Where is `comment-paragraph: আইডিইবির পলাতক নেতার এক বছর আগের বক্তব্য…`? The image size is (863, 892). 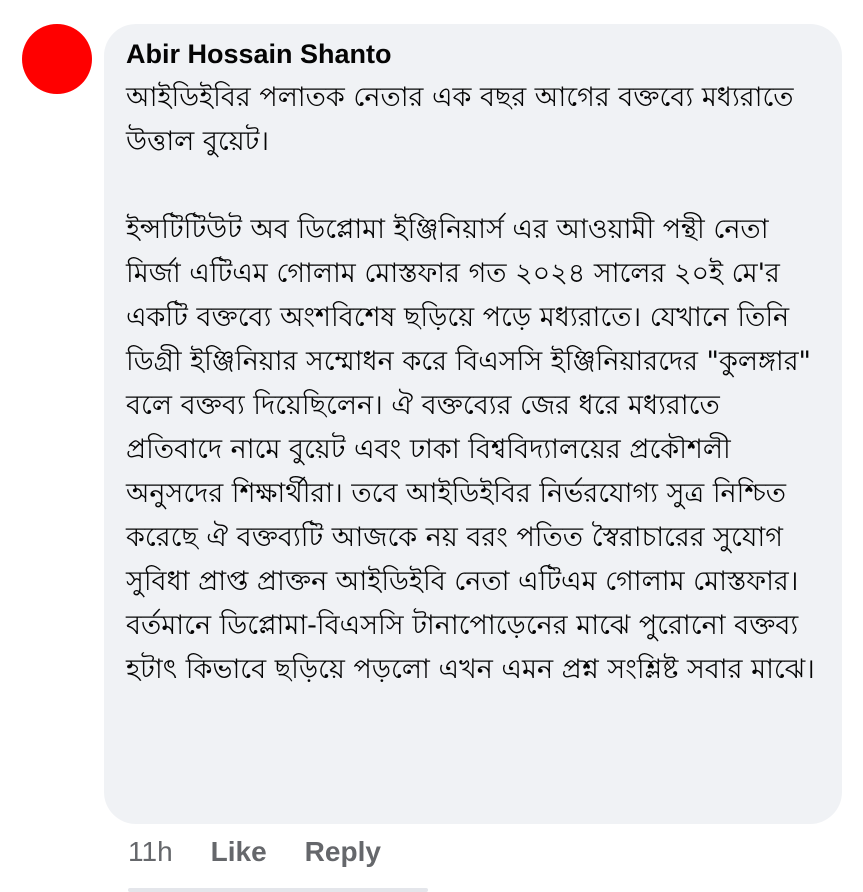 comment-paragraph: আইডিইবির পলাতক নেতার এক বছর আগের বক্তব্য… is located at coordinates (460, 119).